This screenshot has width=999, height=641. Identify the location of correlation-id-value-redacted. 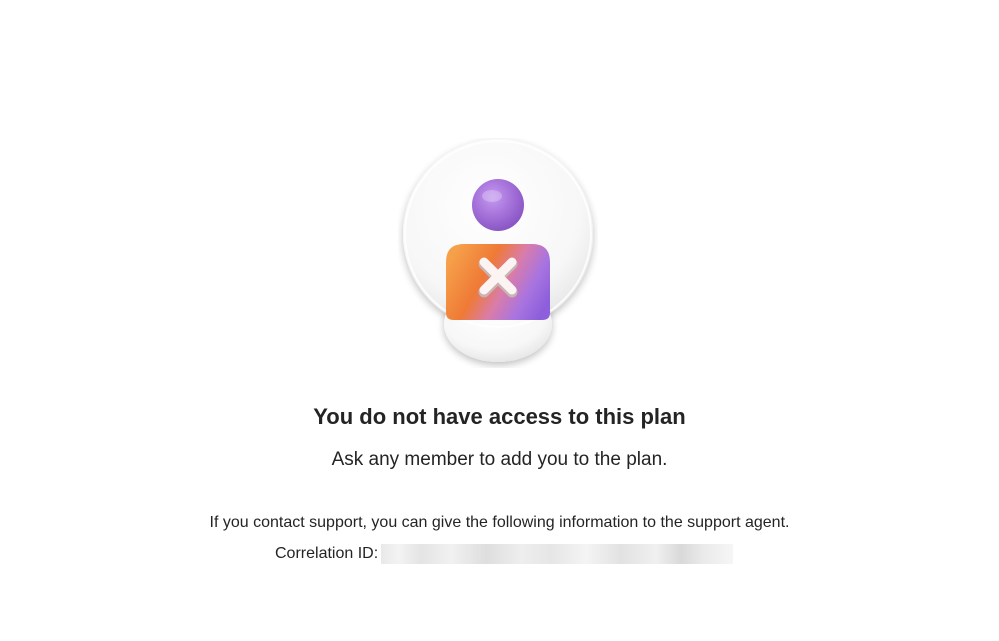
(557, 554).